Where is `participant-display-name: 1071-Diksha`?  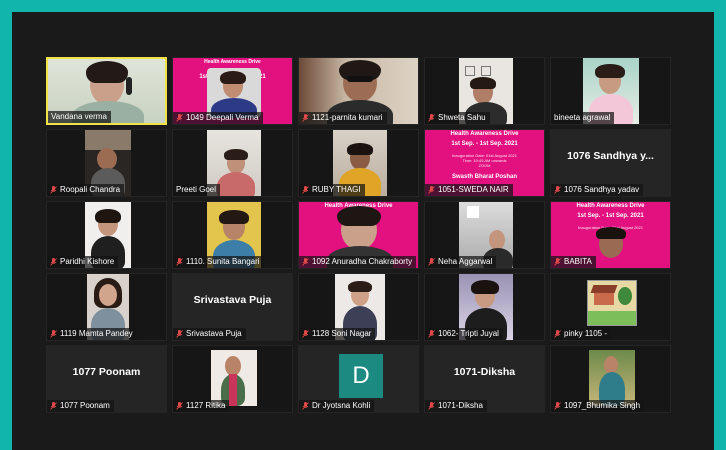 participant-display-name: 1071-Diksha is located at coordinates (484, 372).